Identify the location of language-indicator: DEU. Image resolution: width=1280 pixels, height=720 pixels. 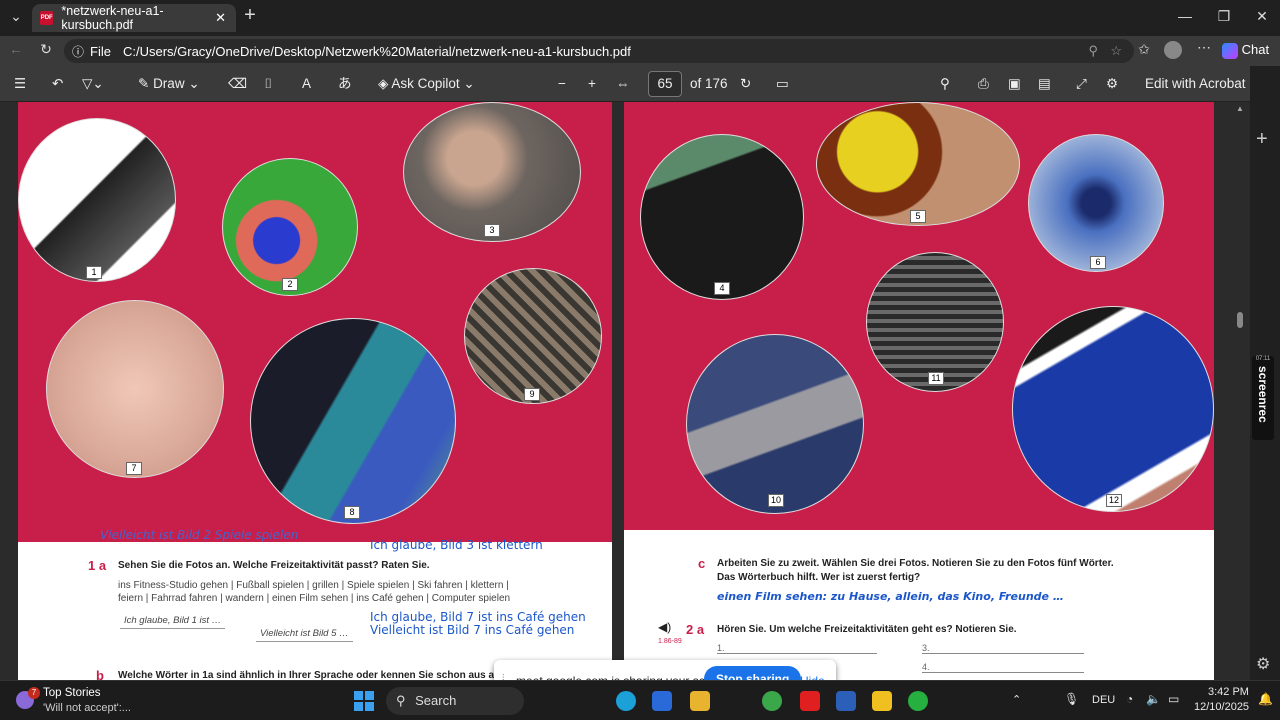
(1103, 700).